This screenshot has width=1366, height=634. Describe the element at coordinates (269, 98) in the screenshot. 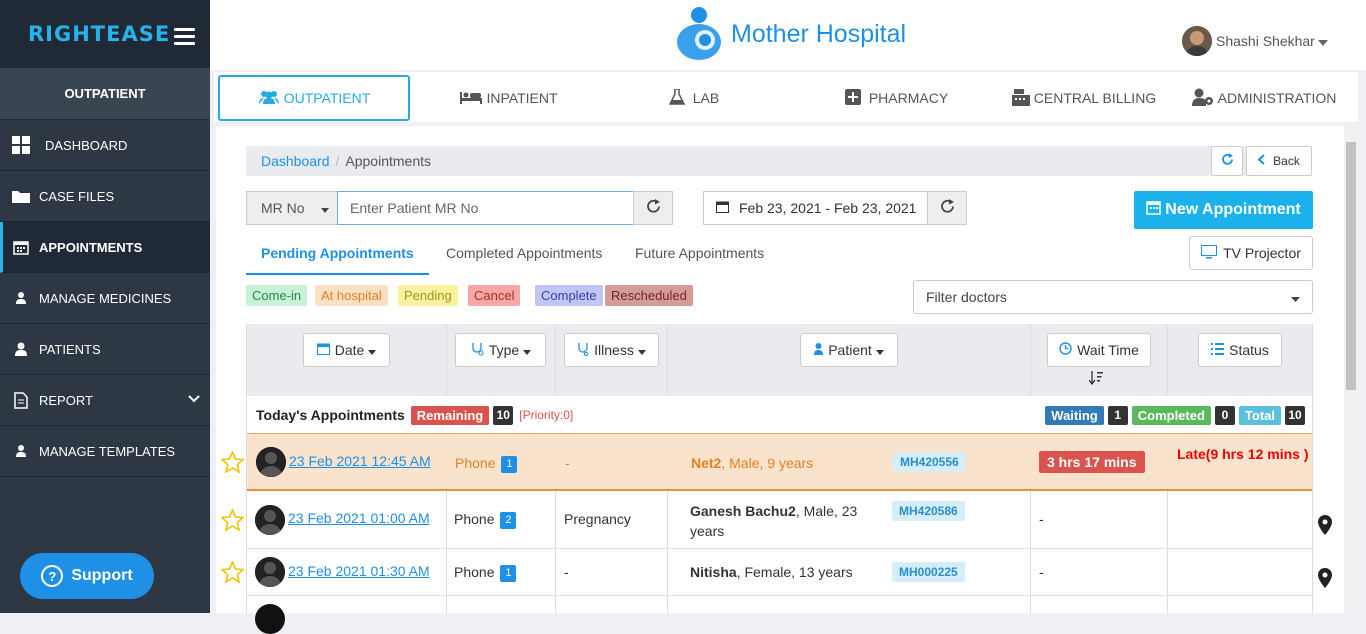

I see `users-icon` at that location.